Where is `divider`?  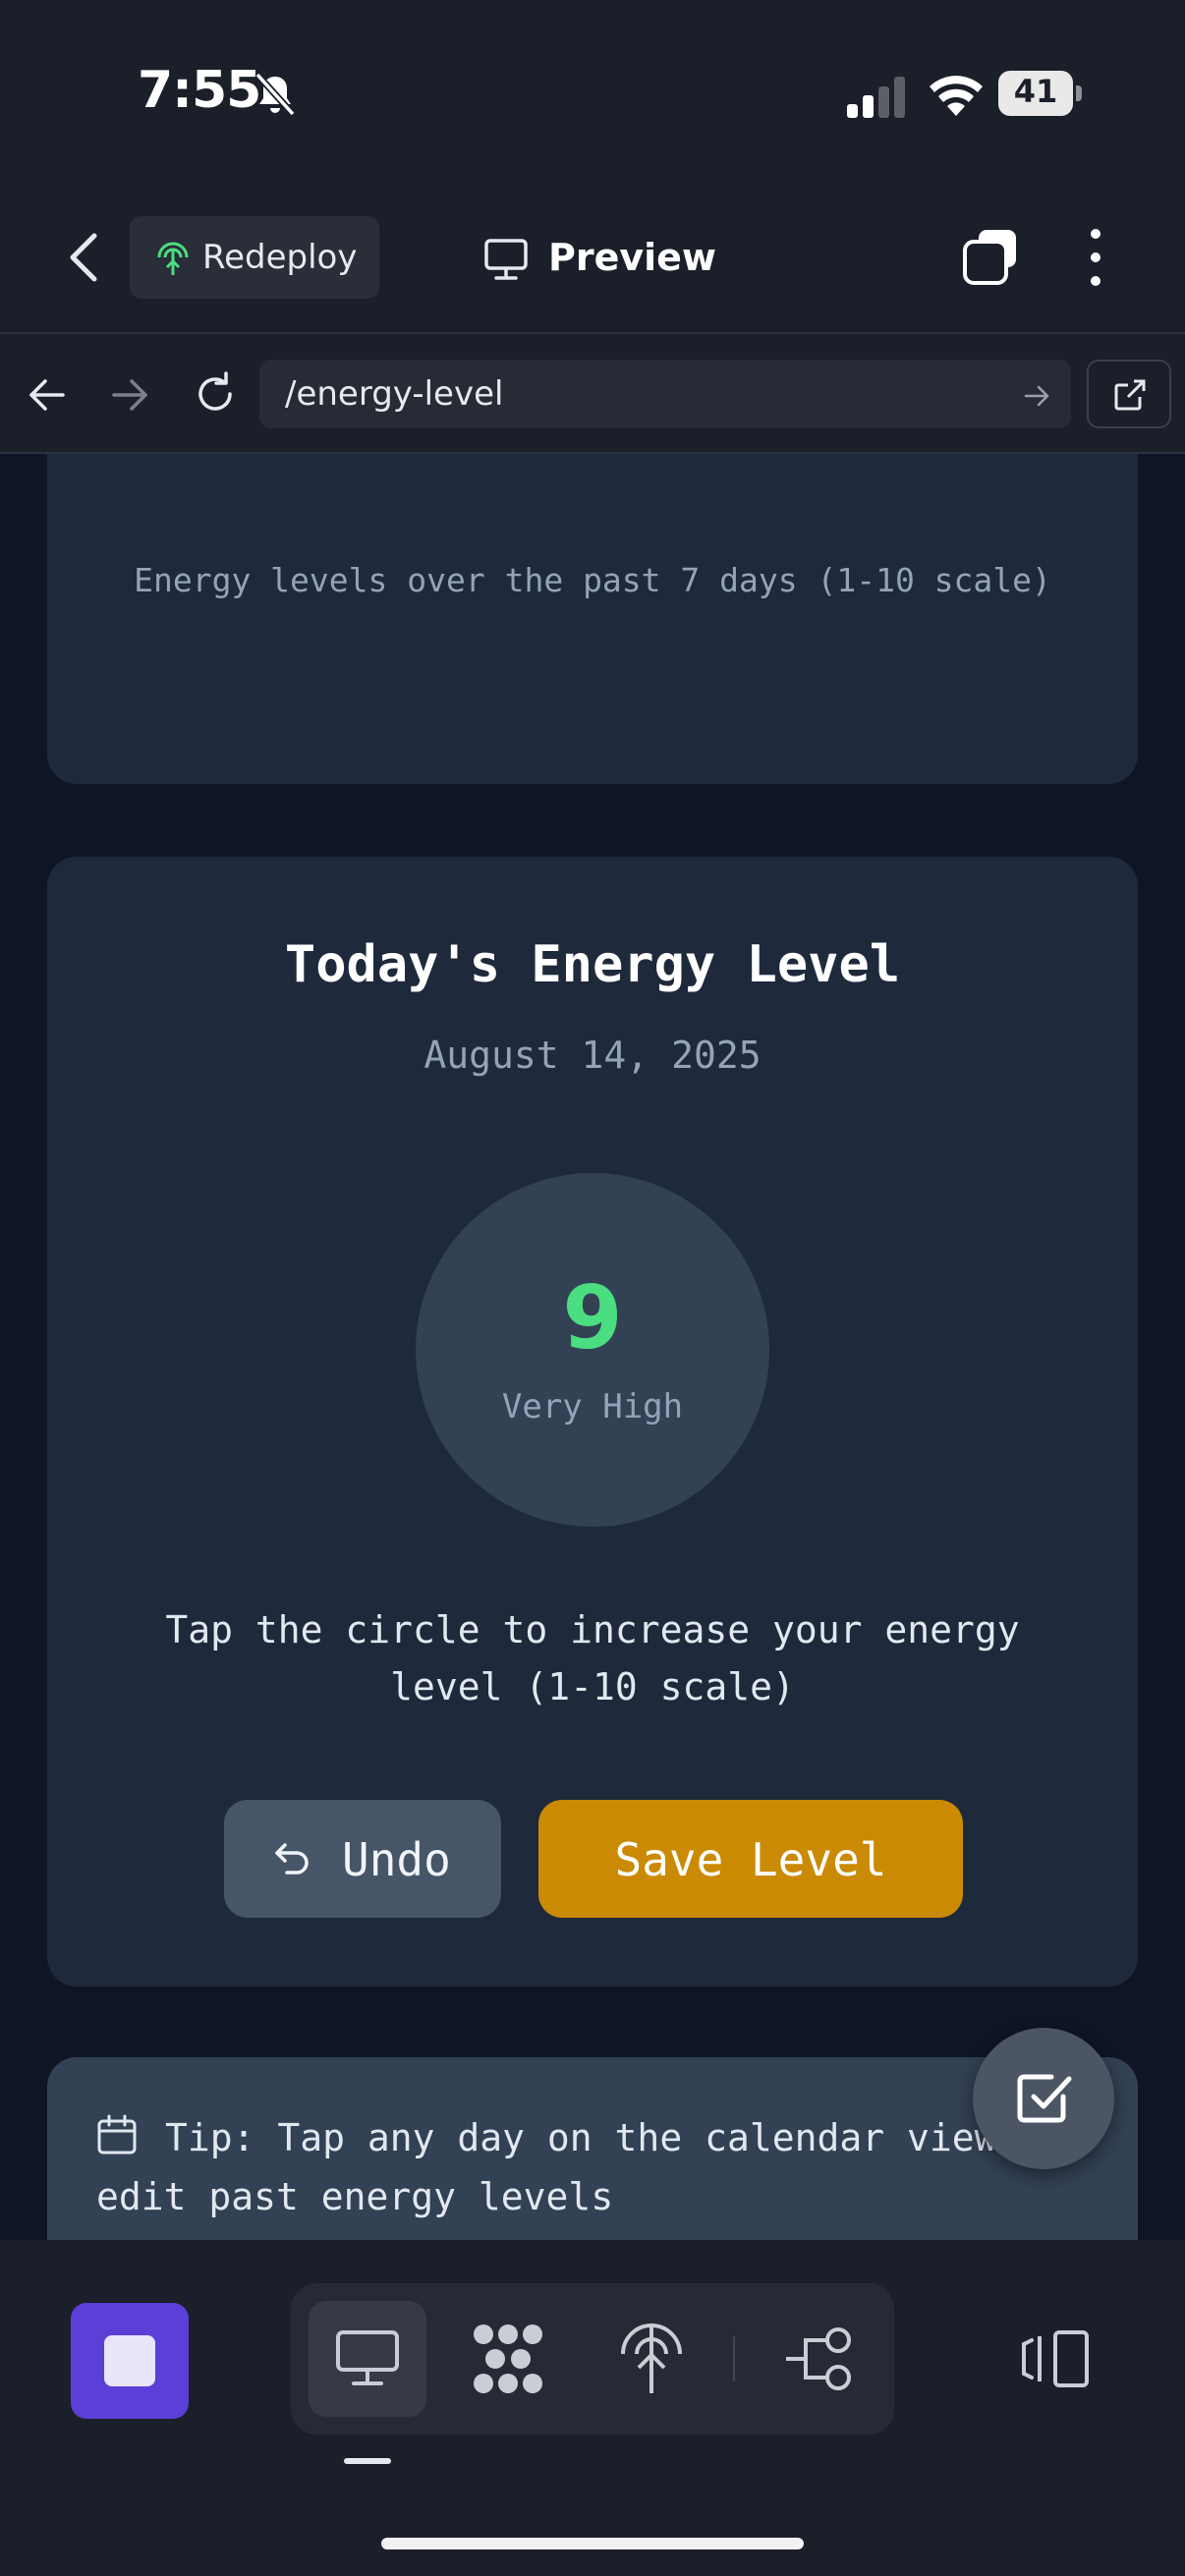 divider is located at coordinates (734, 2358).